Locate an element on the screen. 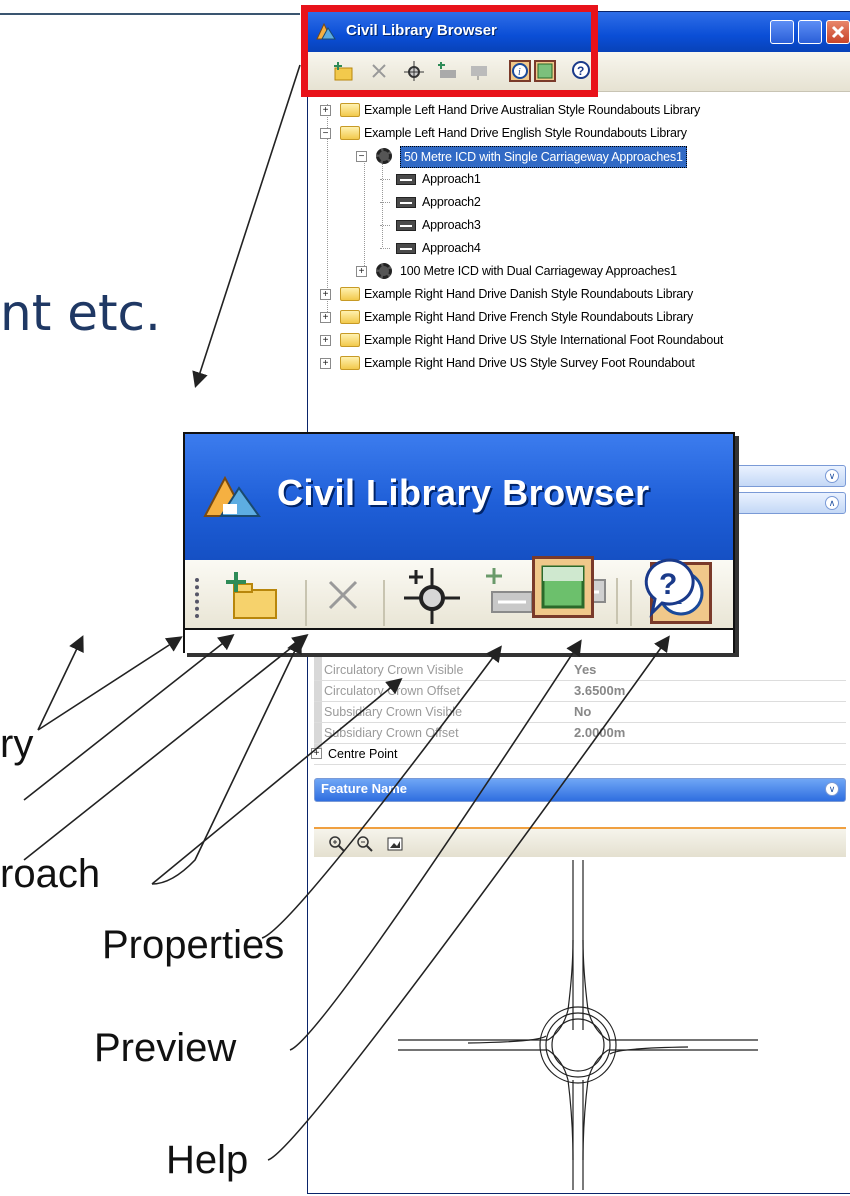 This screenshot has height=1196, width=850. properties-icon: i is located at coordinates (520, 71).